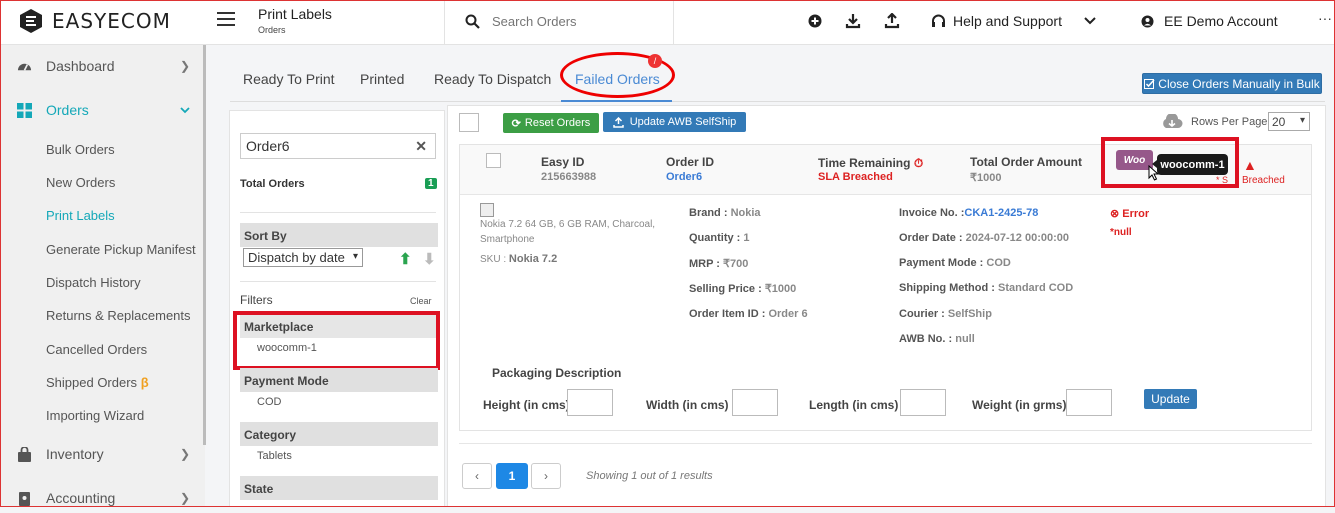  What do you see at coordinates (269, 402) in the screenshot?
I see `filter-option-cod: COD` at bounding box center [269, 402].